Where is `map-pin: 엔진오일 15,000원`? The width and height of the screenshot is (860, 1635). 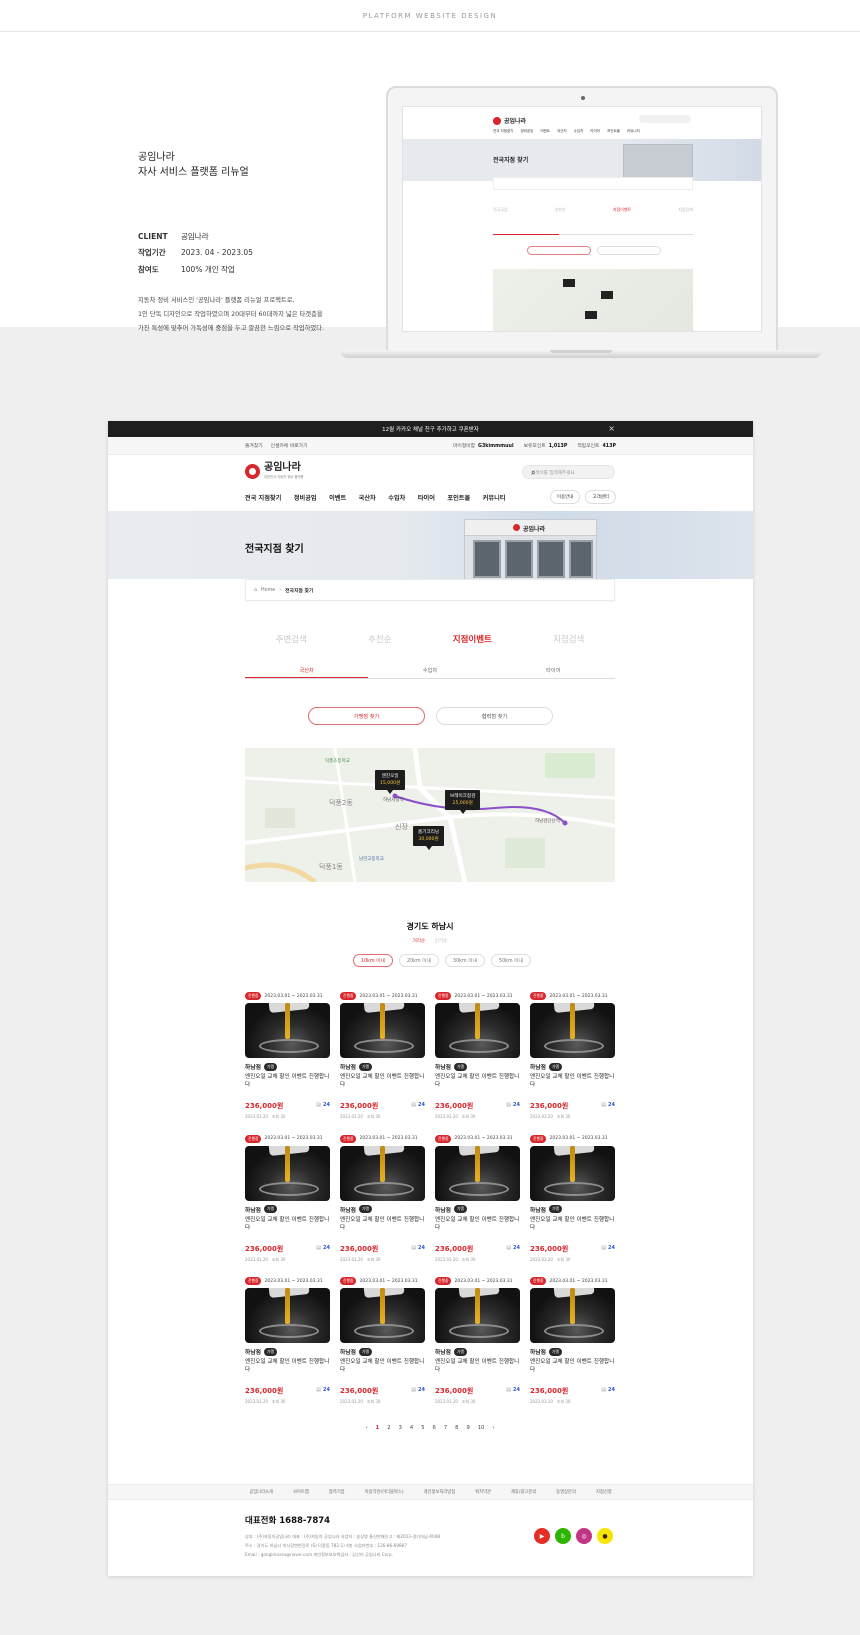 map-pin: 엔진오일 15,000원 is located at coordinates (390, 782).